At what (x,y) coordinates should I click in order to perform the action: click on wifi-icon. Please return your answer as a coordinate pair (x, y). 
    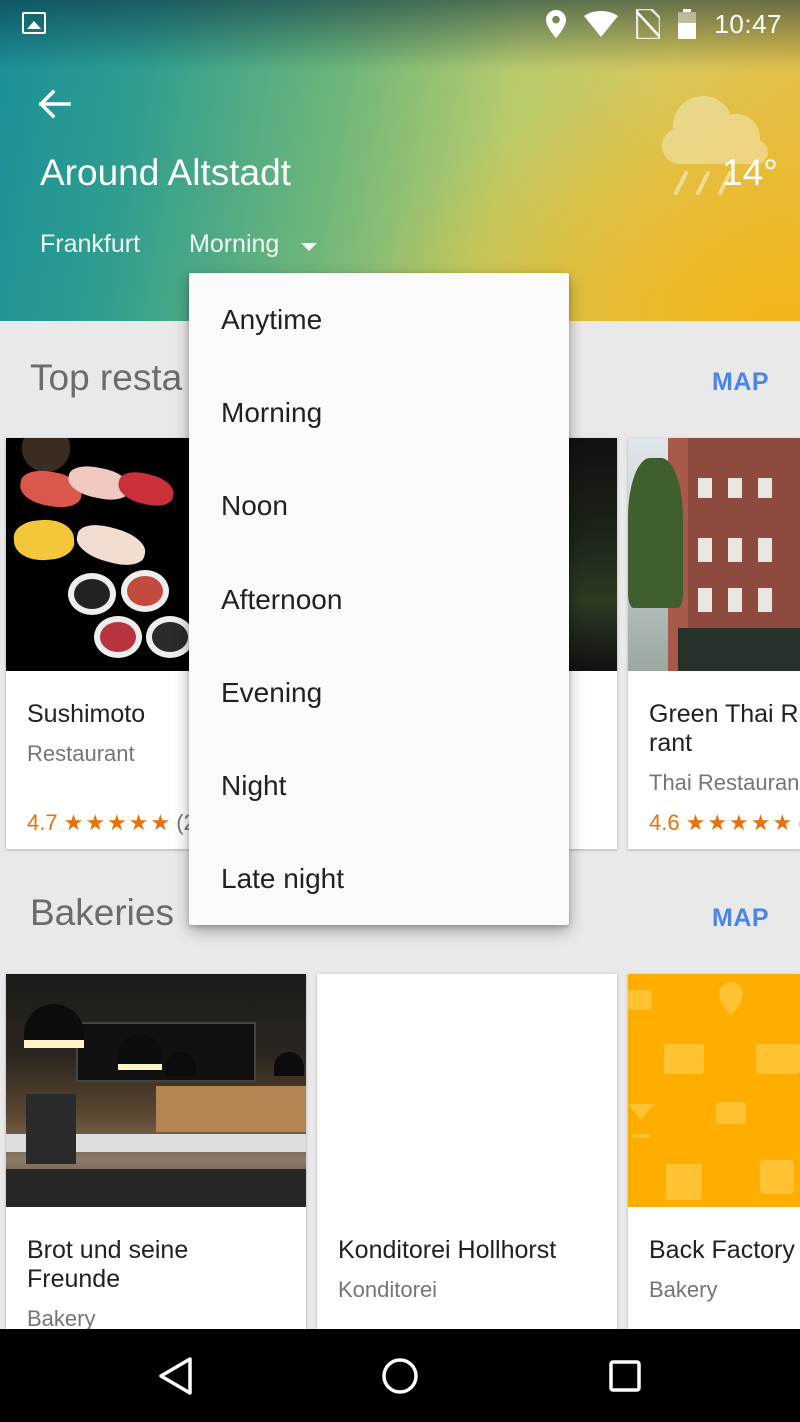
    Looking at the image, I should click on (601, 24).